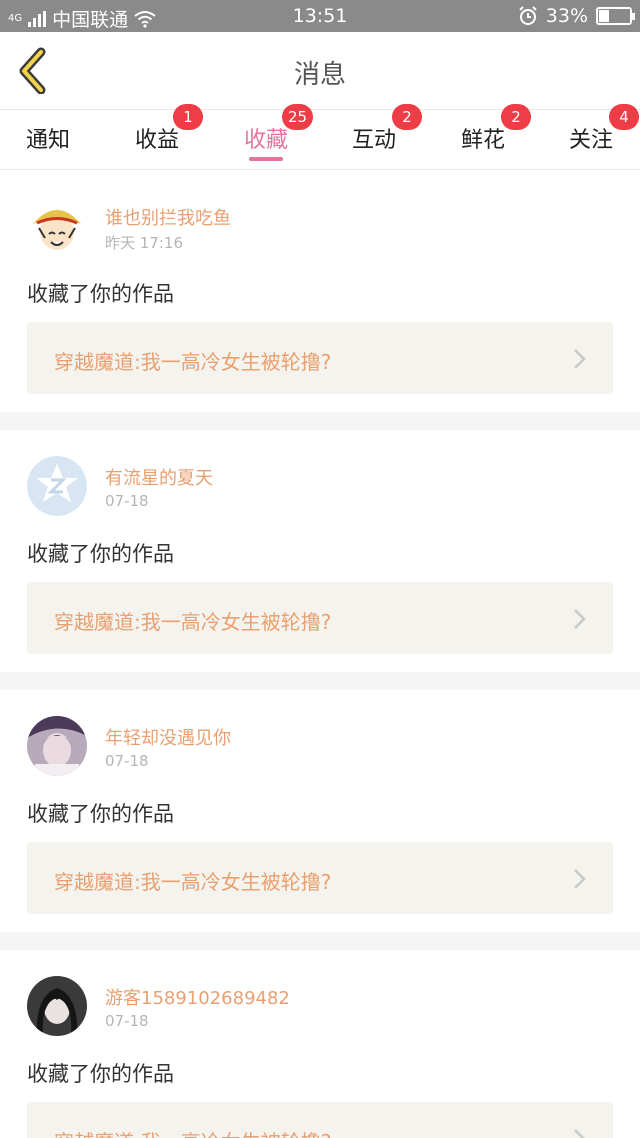 The width and height of the screenshot is (640, 1138). Describe the element at coordinates (319, 75) in the screenshot. I see `page-title: 消息` at that location.